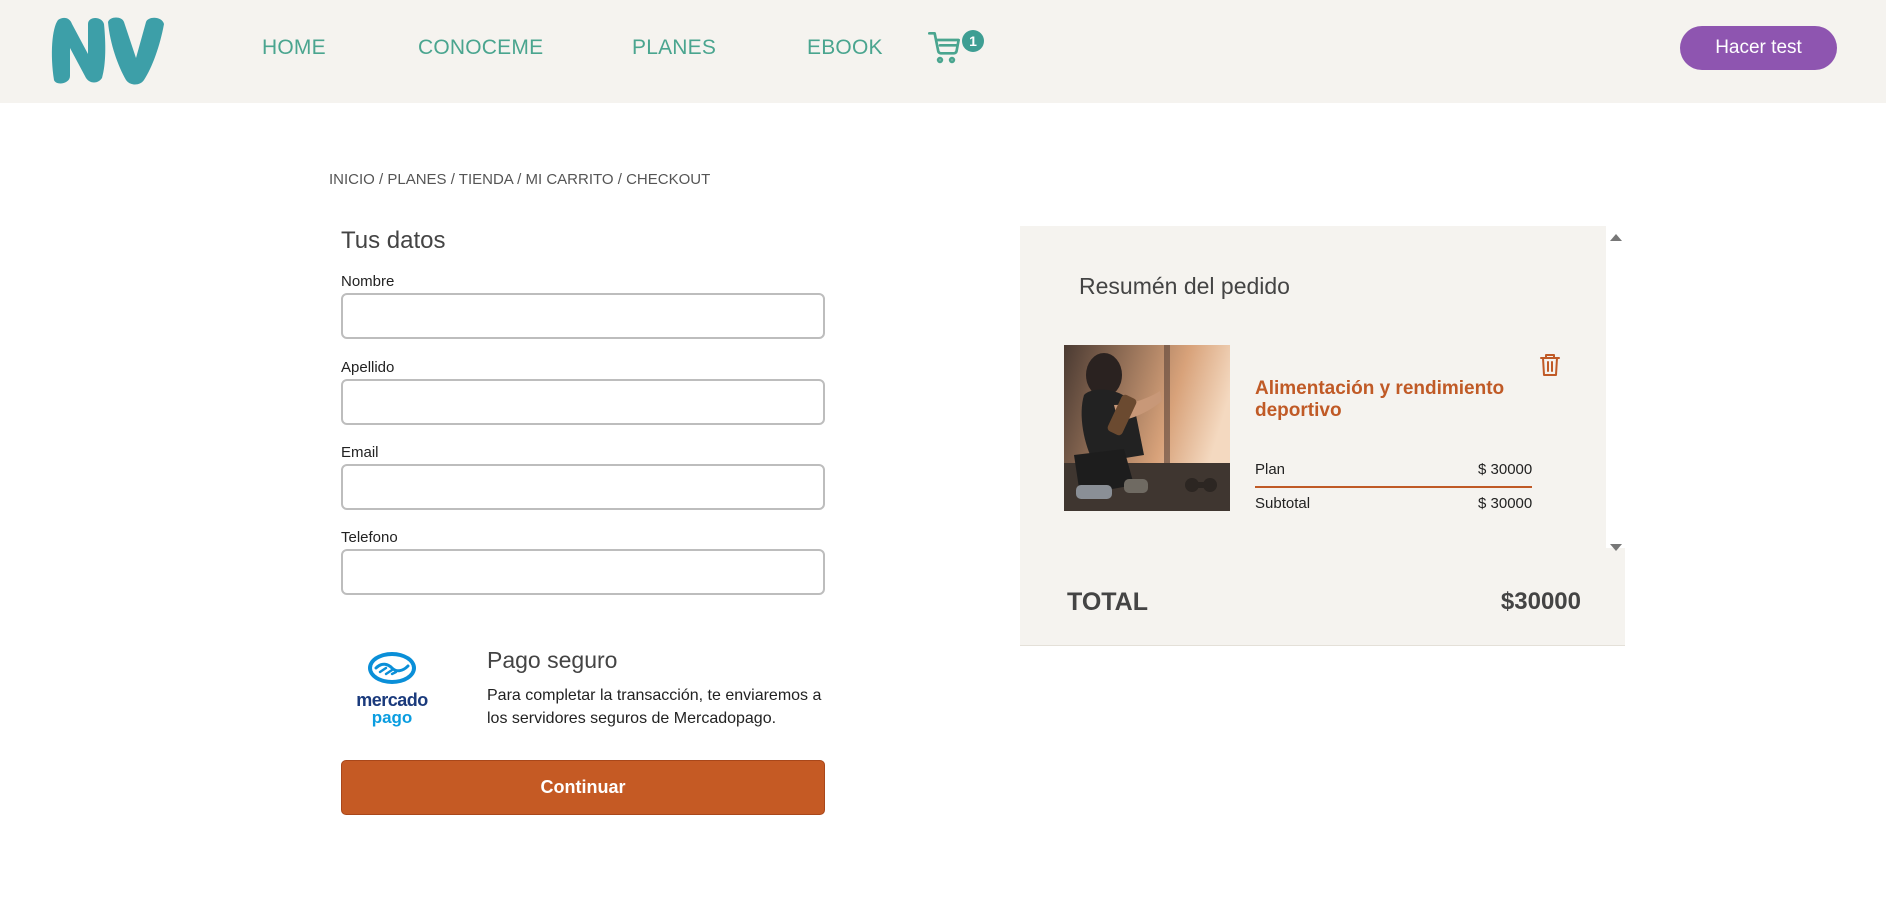  What do you see at coordinates (1283, 503) in the screenshot?
I see `subtotal-label: Subtotal` at bounding box center [1283, 503].